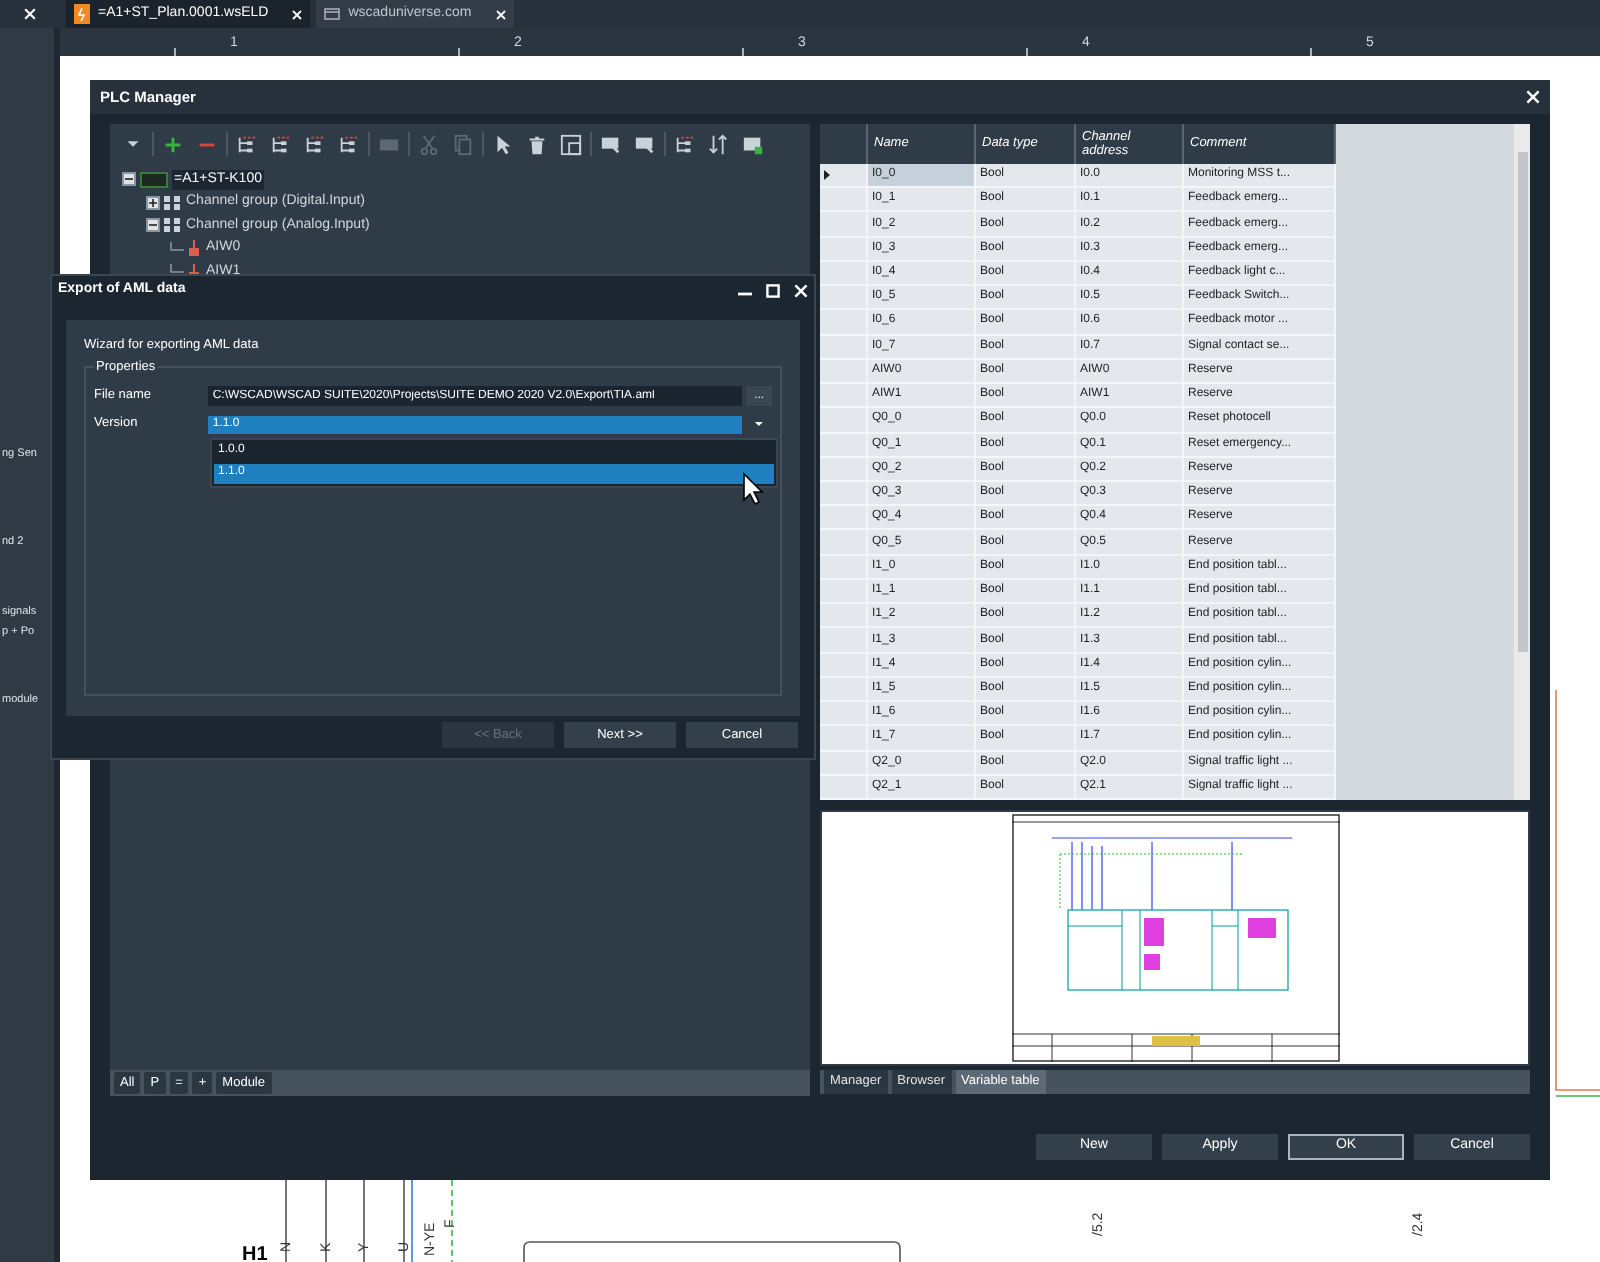 The image size is (1600, 1262). Describe the element at coordinates (827, 175) in the screenshot. I see `current-row-icon` at that location.